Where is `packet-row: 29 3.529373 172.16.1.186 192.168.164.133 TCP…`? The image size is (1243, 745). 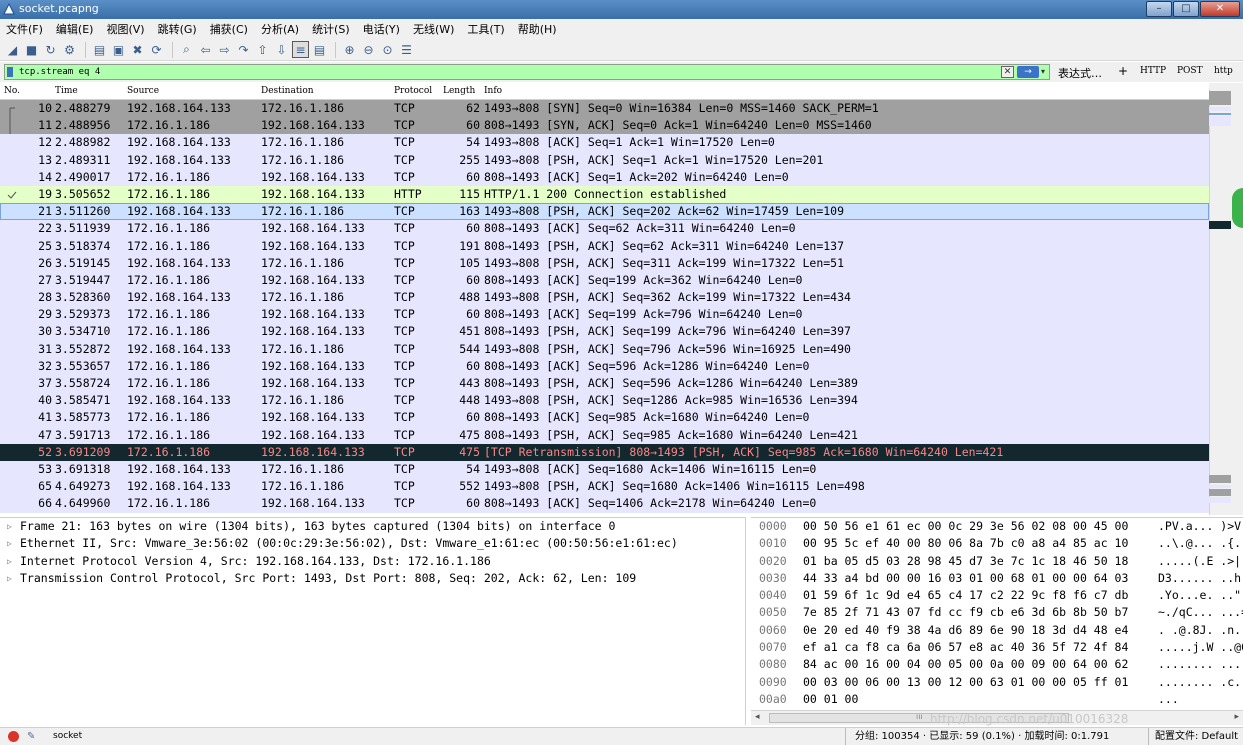 packet-row: 29 3.529373 172.16.1.186 192.168.164.133 TCP… is located at coordinates (604, 315).